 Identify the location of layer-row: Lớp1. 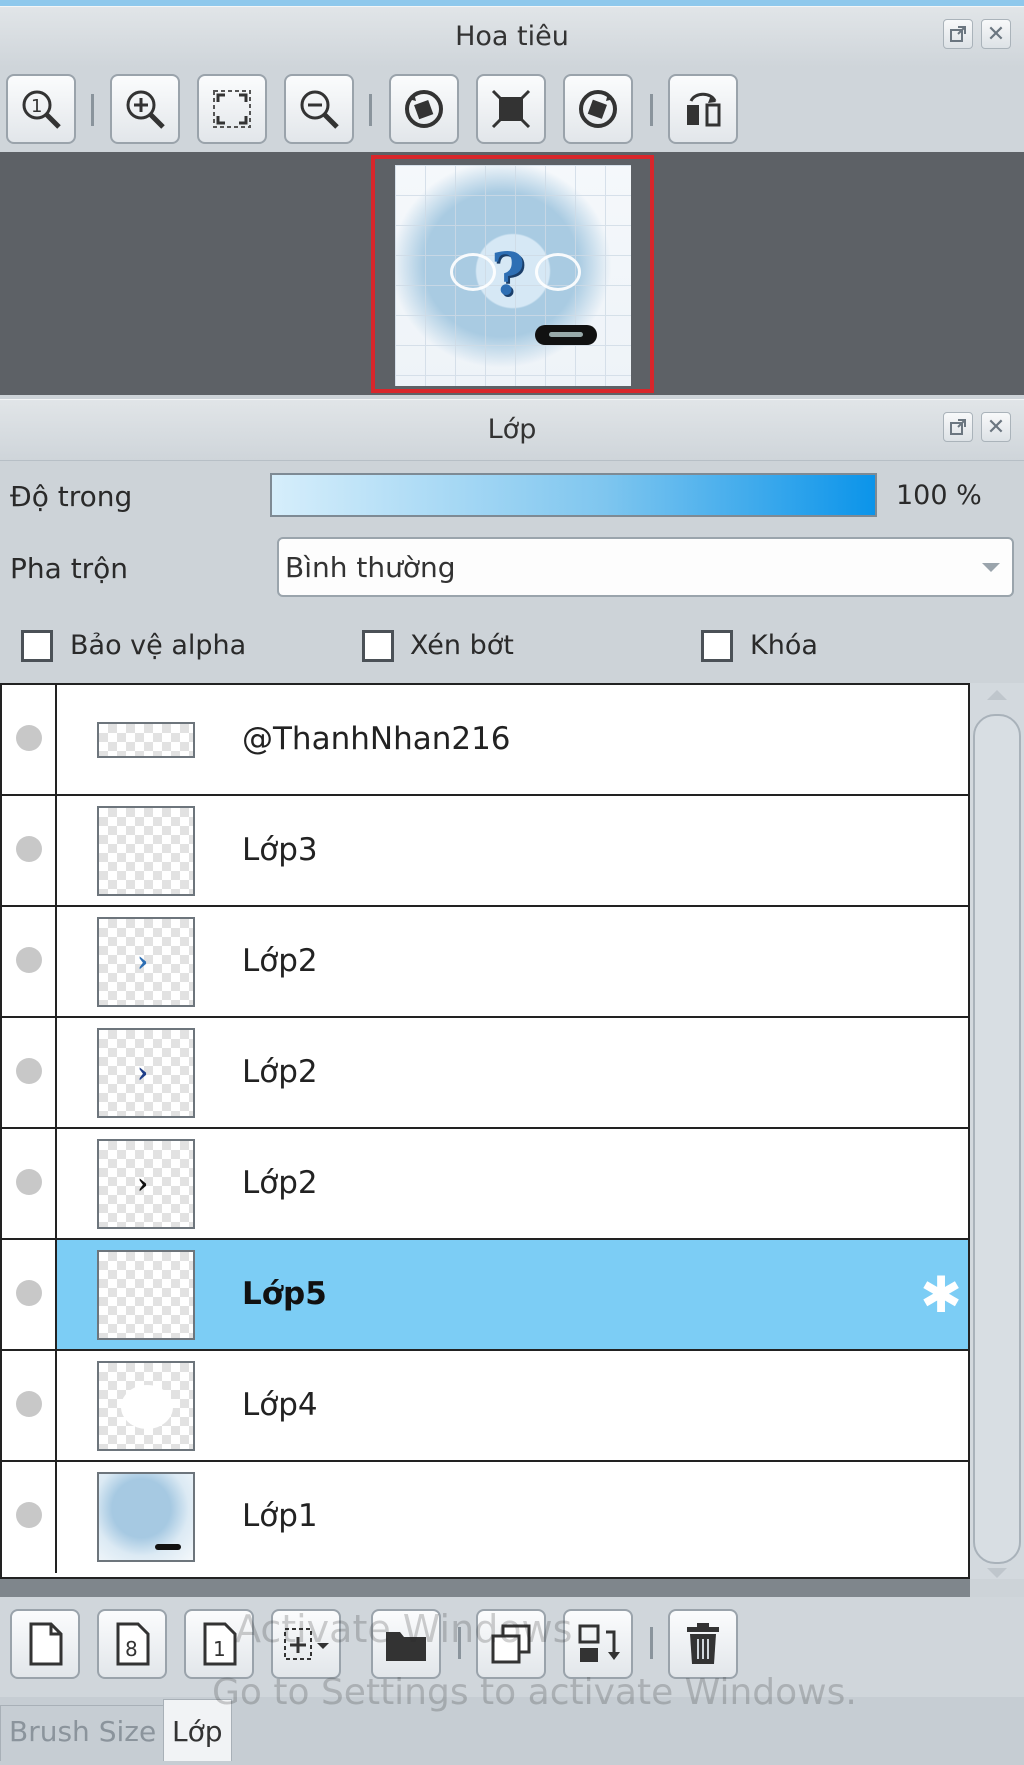
(485, 1517).